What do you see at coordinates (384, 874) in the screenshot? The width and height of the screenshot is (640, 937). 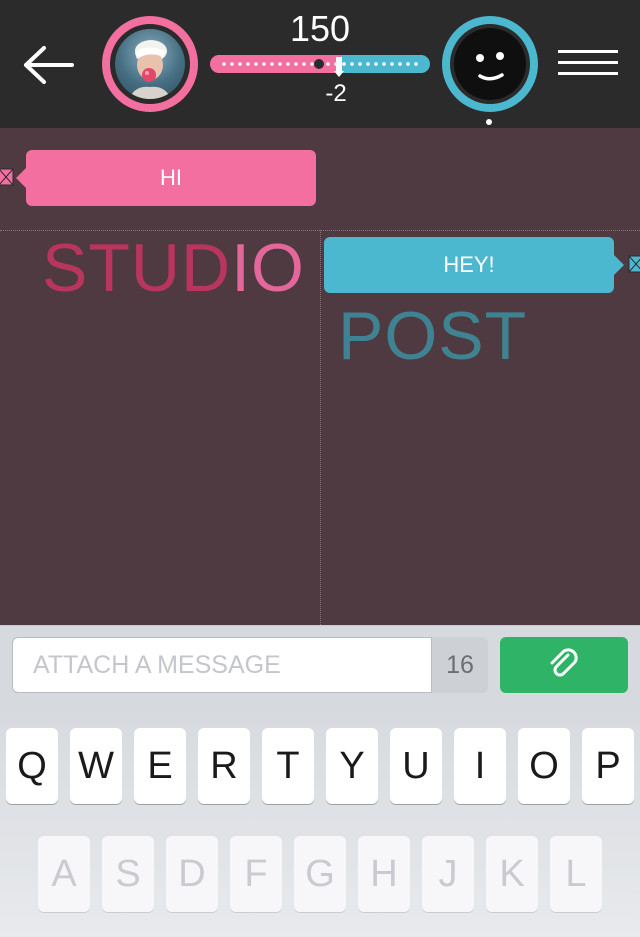 I see `key-h: H` at bounding box center [384, 874].